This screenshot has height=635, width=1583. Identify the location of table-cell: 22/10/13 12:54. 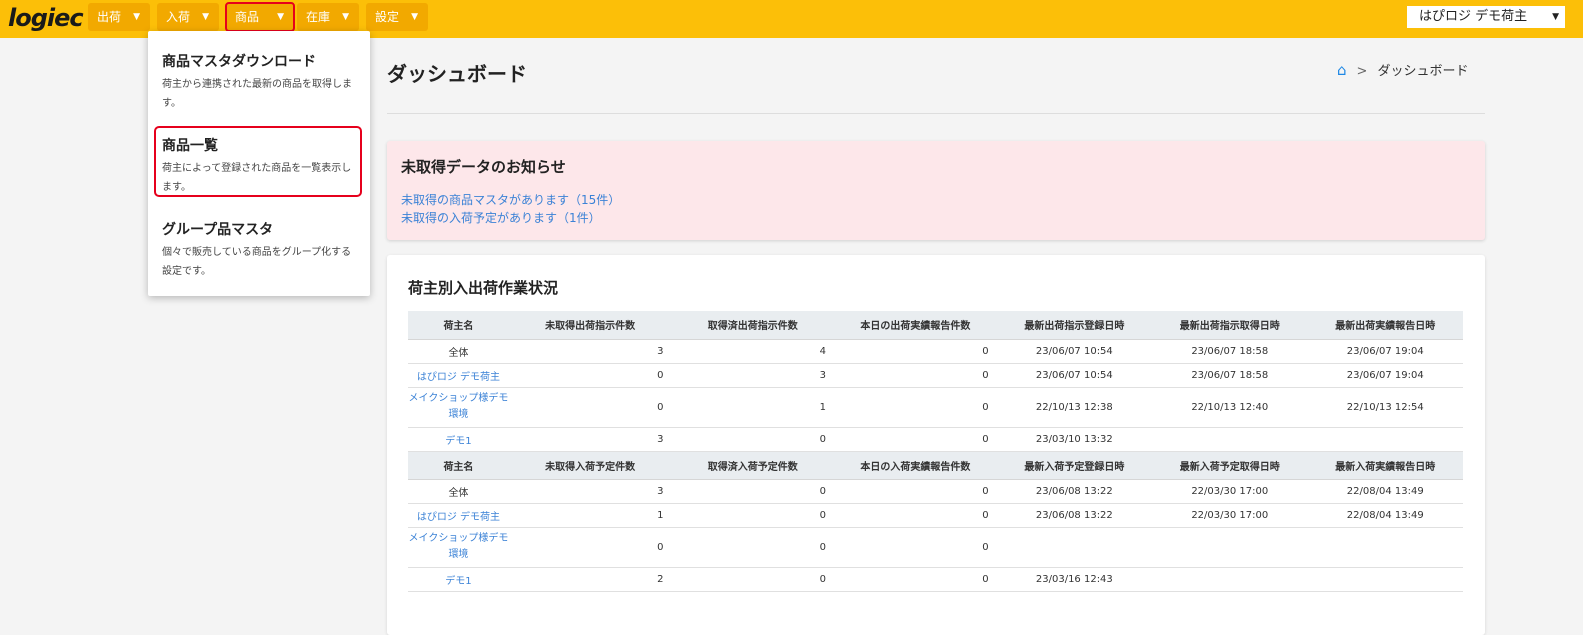
(1385, 407).